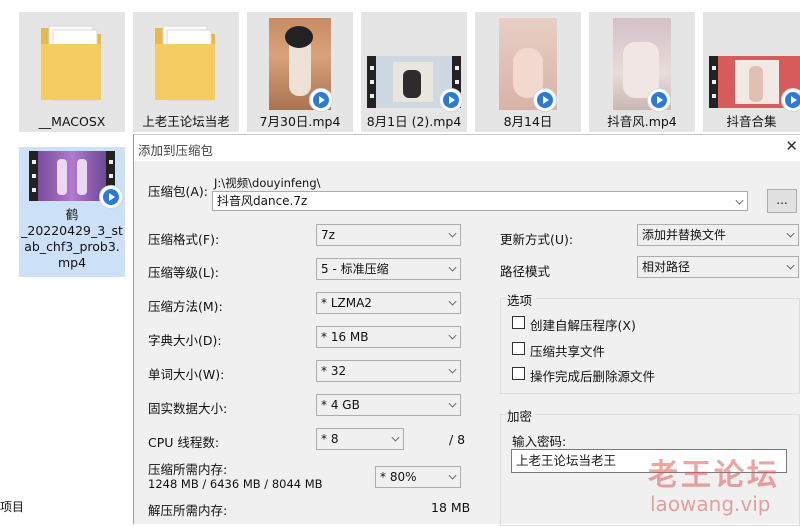 This screenshot has height=526, width=800. Describe the element at coordinates (457, 439) in the screenshot. I see `cpu-threads-max: / 8` at that location.